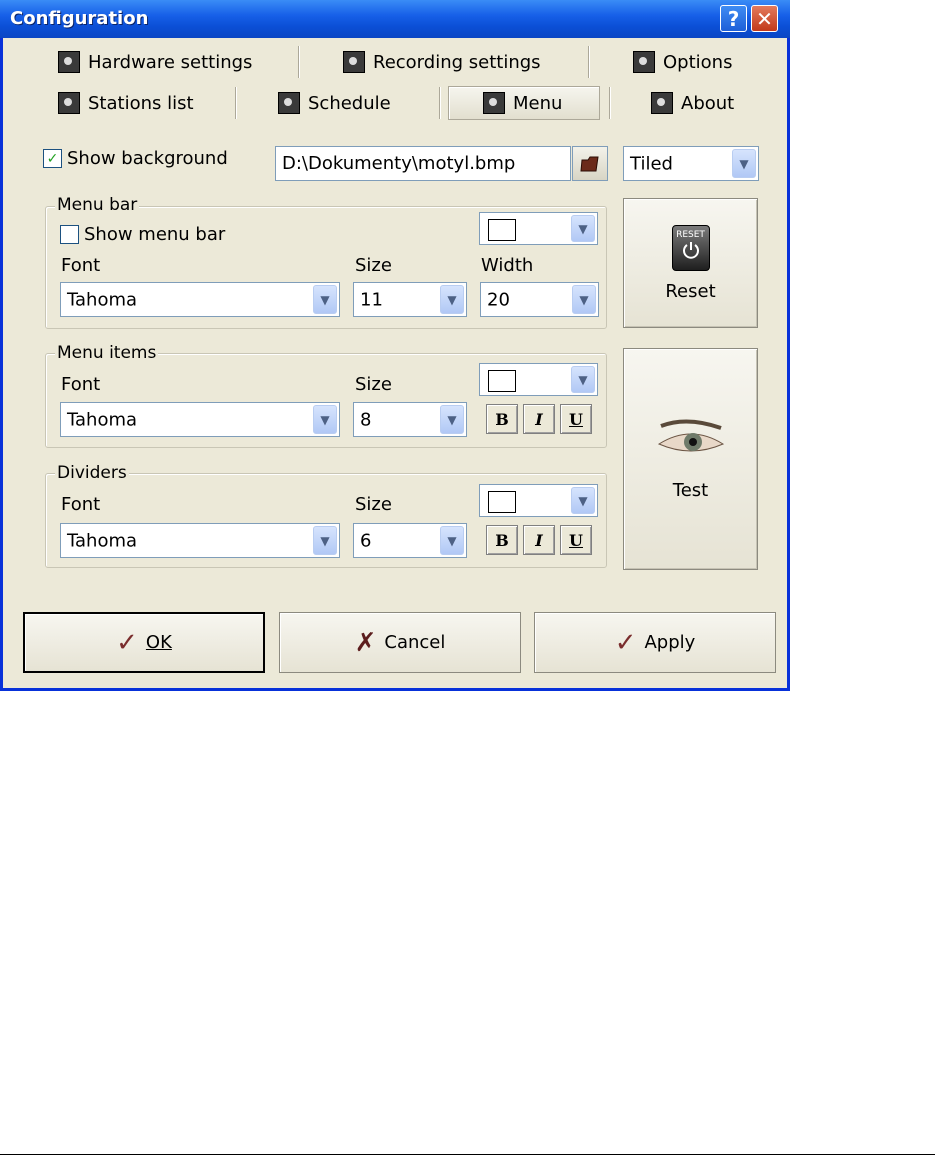 The width and height of the screenshot is (935, 1159). I want to click on tab-stations-list: Stations list, so click(126, 103).